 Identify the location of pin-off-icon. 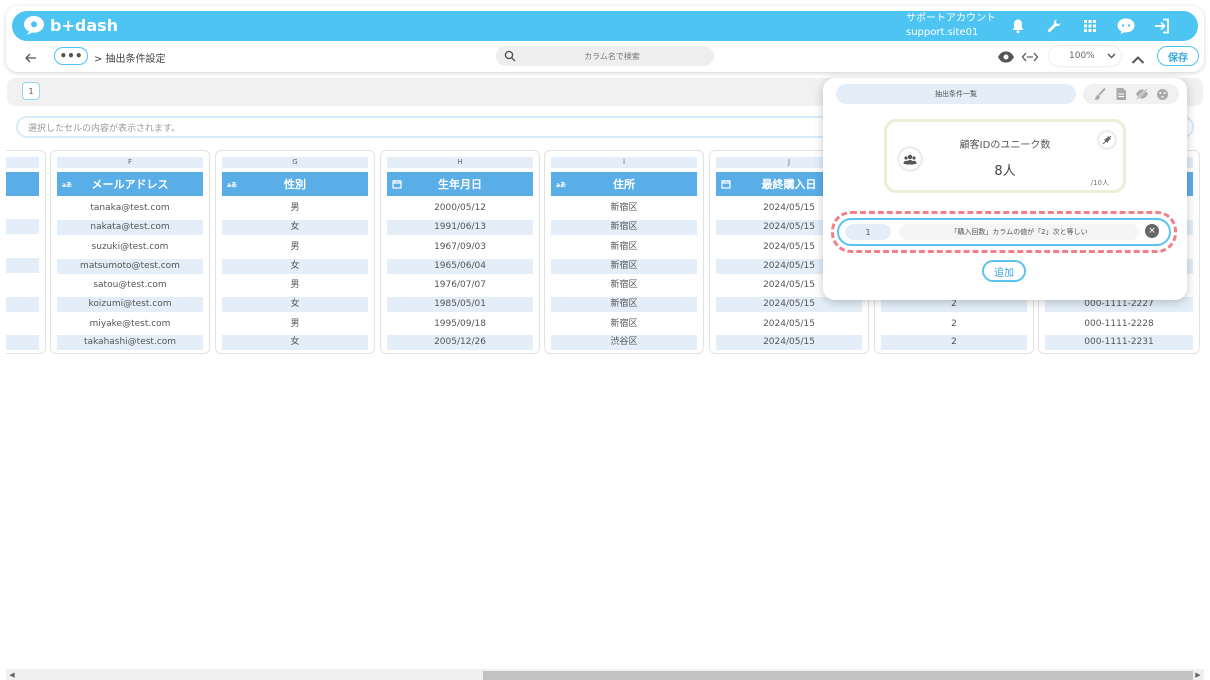
(1107, 140).